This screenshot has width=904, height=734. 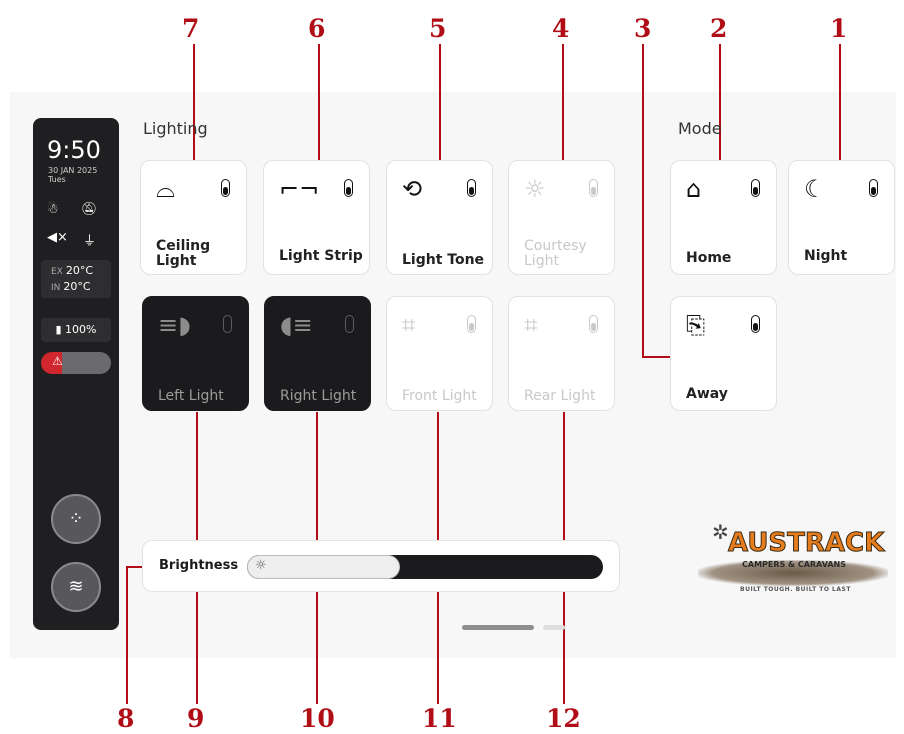 What do you see at coordinates (299, 189) in the screenshot?
I see `light-strip-icon: ⌐¬` at bounding box center [299, 189].